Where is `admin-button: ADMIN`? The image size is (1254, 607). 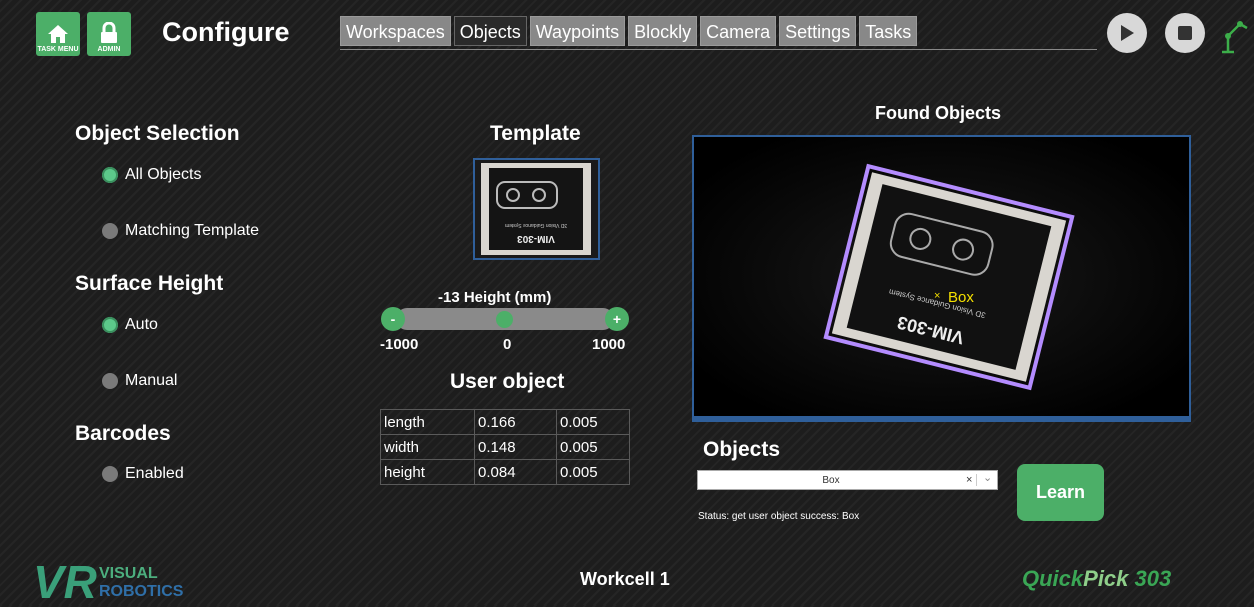
admin-button: ADMIN is located at coordinates (109, 34).